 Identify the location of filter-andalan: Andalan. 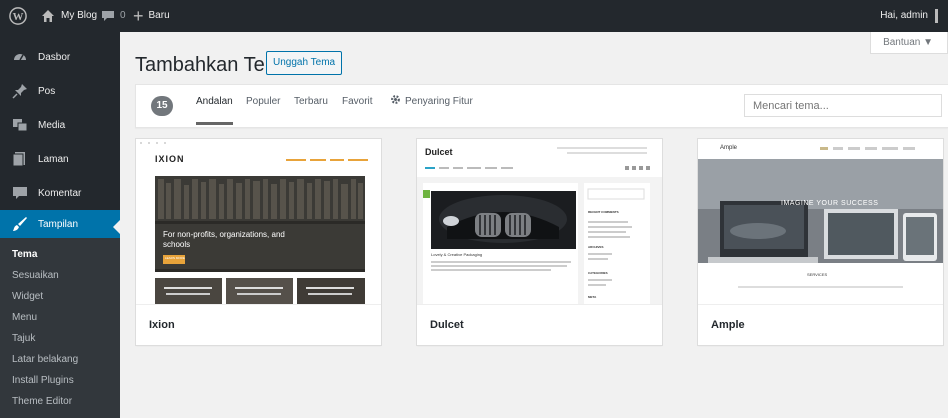
(214, 105).